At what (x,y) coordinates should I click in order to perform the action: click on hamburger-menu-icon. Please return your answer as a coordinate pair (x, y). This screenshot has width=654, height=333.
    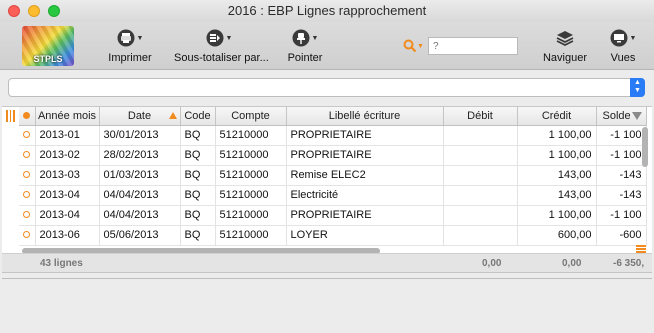
    Looking at the image, I should click on (641, 249).